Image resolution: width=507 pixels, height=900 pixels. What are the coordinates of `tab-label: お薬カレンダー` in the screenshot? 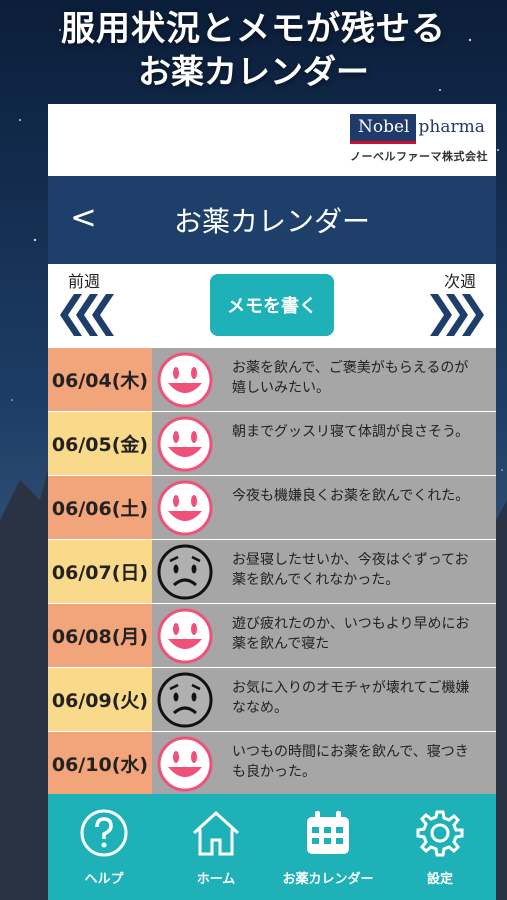 It's located at (328, 879).